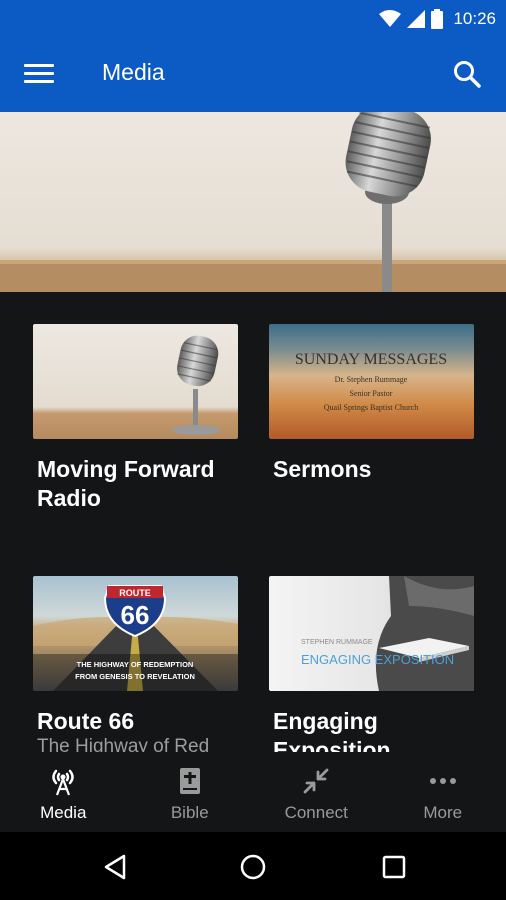 The height and width of the screenshot is (900, 506). I want to click on system-navigation-bar, so click(253, 866).